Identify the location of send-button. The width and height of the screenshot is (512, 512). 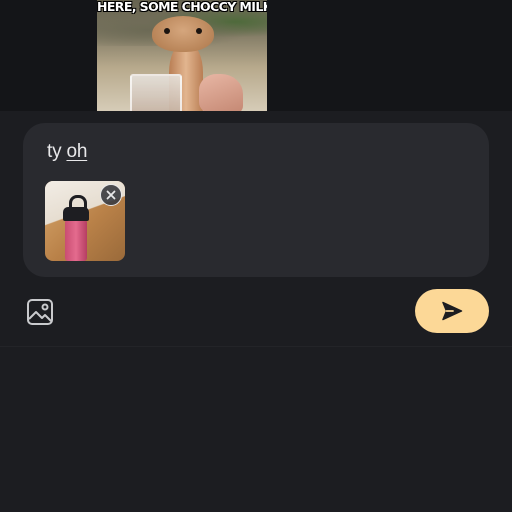
(452, 311).